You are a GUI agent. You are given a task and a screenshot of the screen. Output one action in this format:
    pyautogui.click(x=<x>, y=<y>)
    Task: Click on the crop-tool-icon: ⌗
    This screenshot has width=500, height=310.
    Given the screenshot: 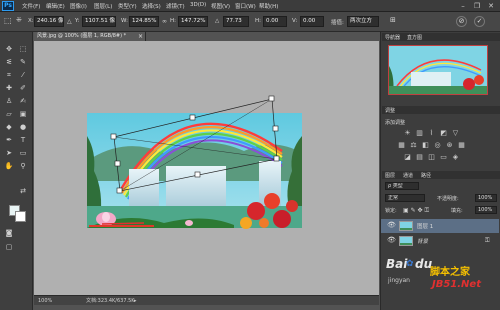 What is the action you would take?
    pyautogui.click(x=9, y=75)
    